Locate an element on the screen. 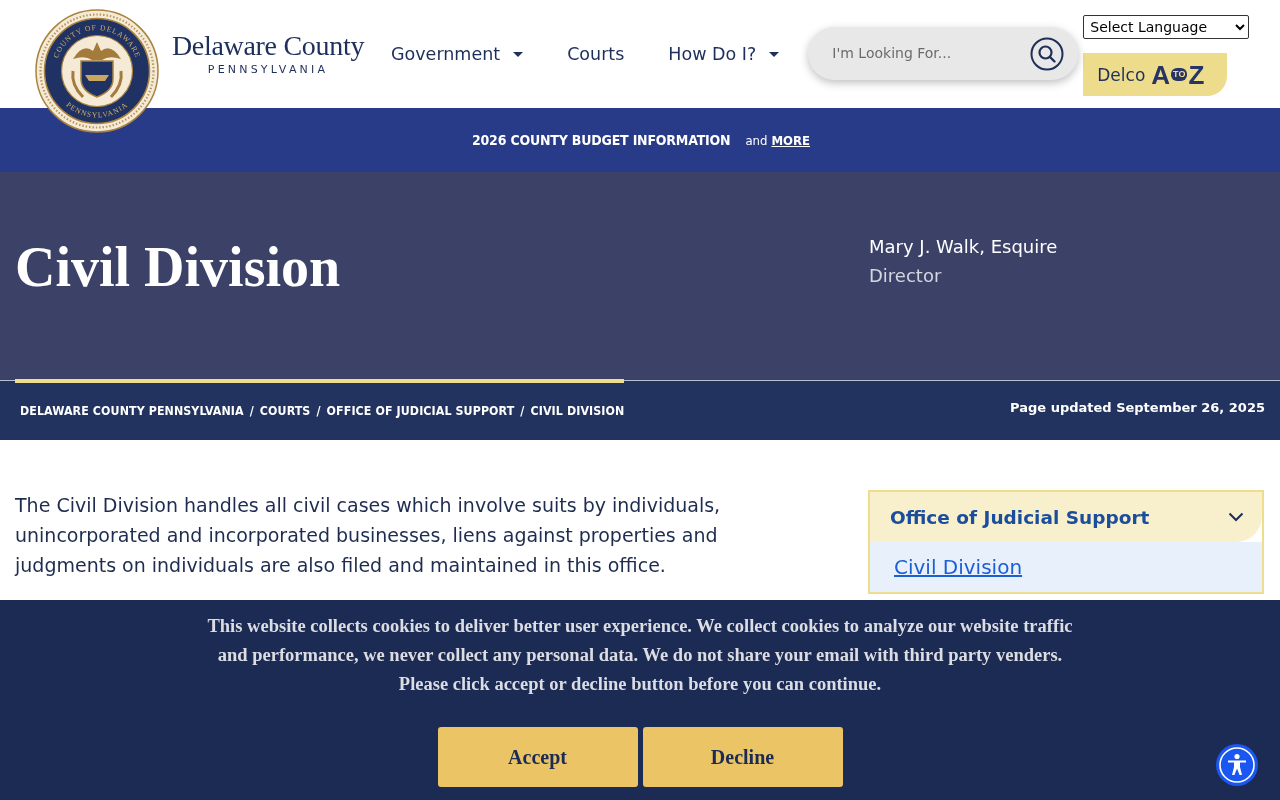 The width and height of the screenshot is (1280, 800). nav-link: How Do I? is located at coordinates (724, 54).